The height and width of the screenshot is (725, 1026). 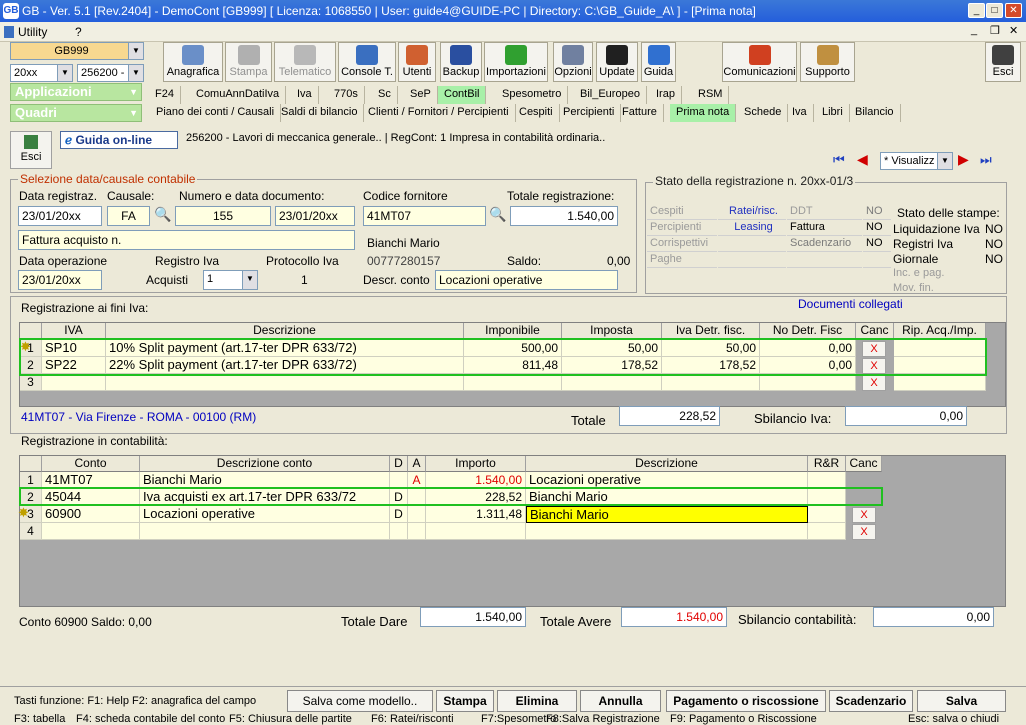 I want to click on last-record-icon: ⏭, so click(x=991, y=160).